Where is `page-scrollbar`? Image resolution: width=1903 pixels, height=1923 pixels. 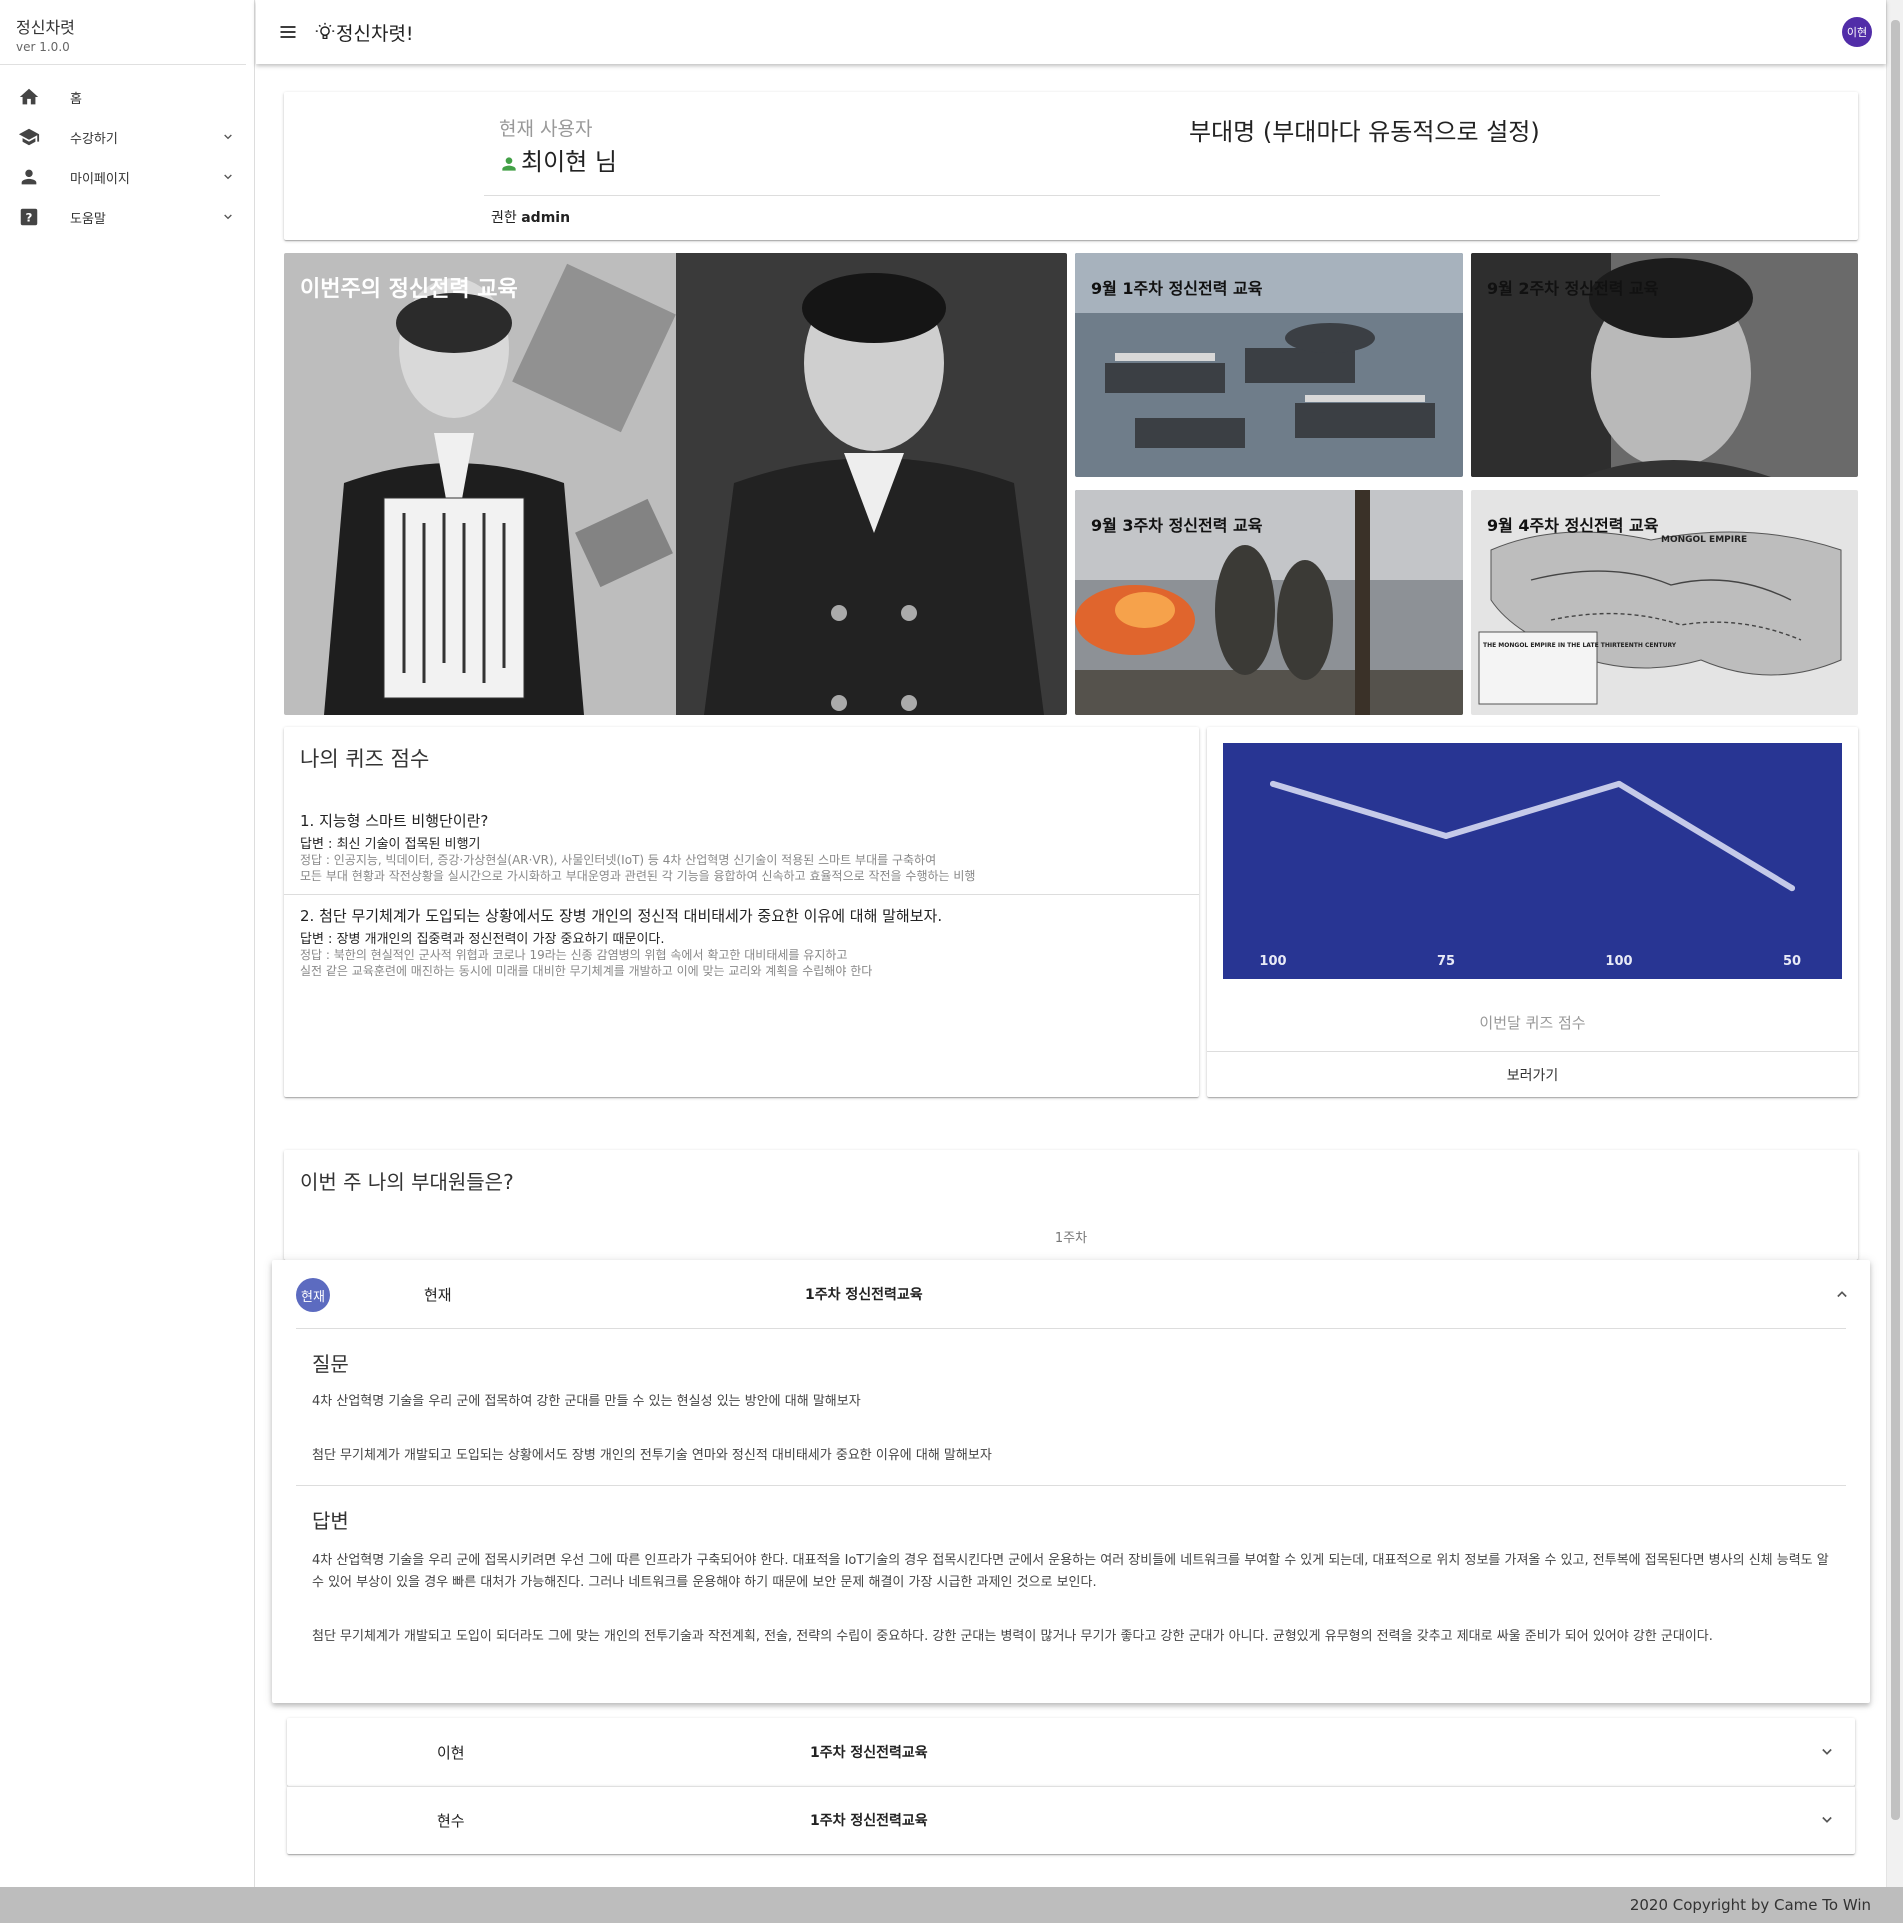 page-scrollbar is located at coordinates (1894, 943).